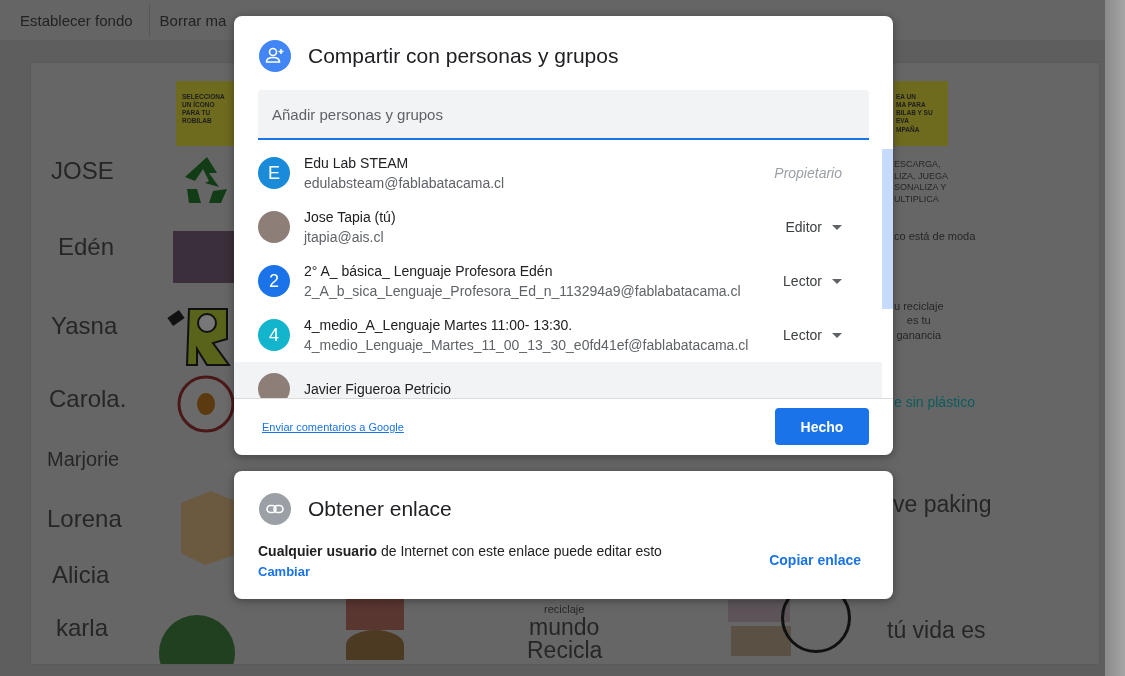 The height and width of the screenshot is (676, 1125). Describe the element at coordinates (405, 183) in the screenshot. I see `person-email: edulabsteam@fablabatacama.cl` at that location.